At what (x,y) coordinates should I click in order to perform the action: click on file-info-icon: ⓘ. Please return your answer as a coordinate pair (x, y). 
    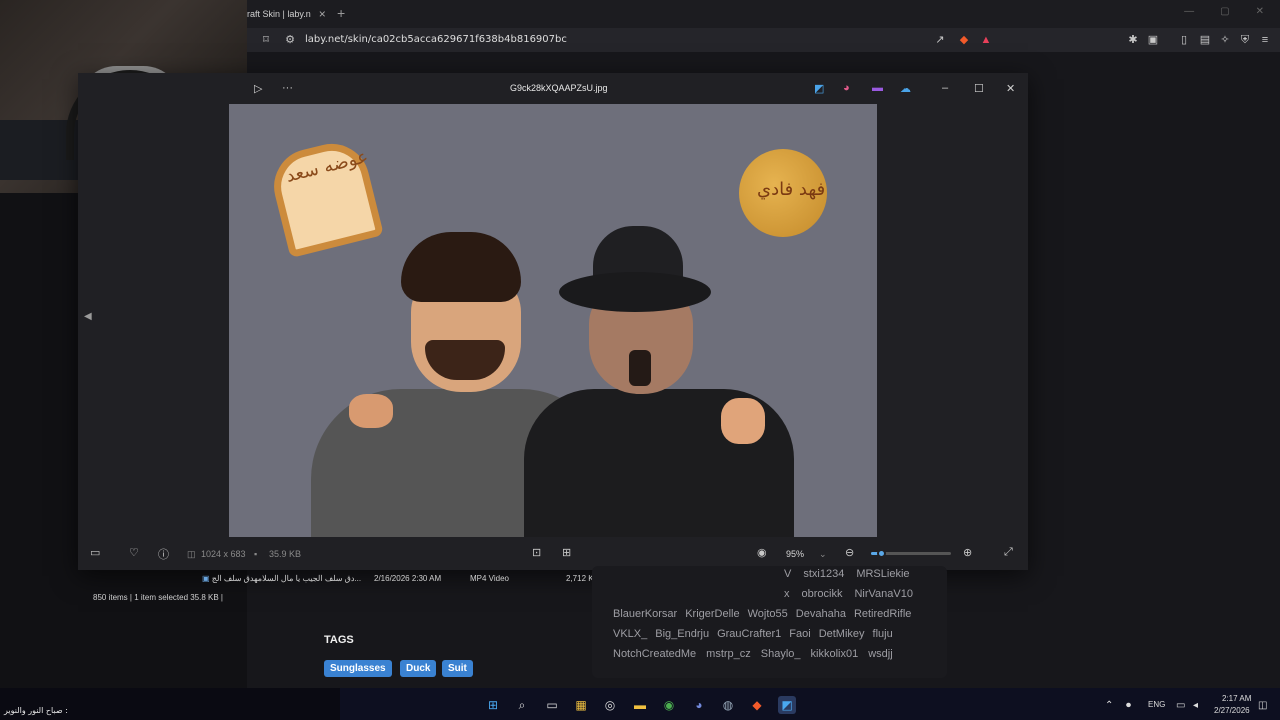
    Looking at the image, I should click on (163, 554).